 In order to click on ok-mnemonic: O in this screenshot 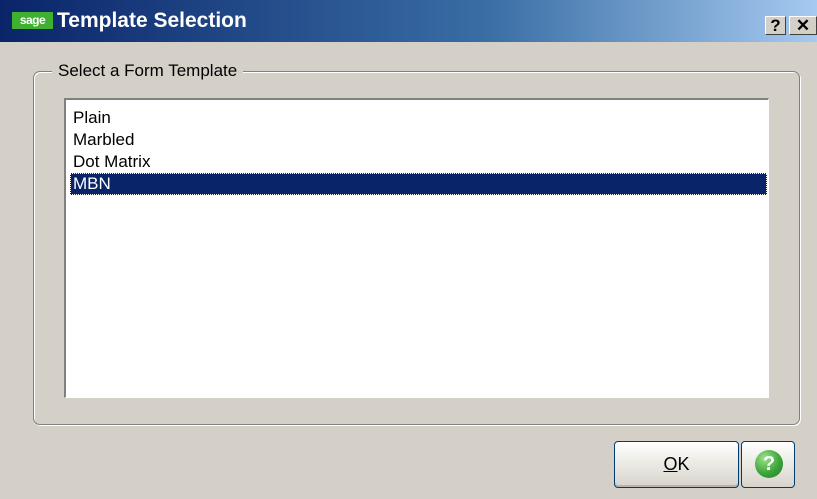, I will do `click(670, 464)`.